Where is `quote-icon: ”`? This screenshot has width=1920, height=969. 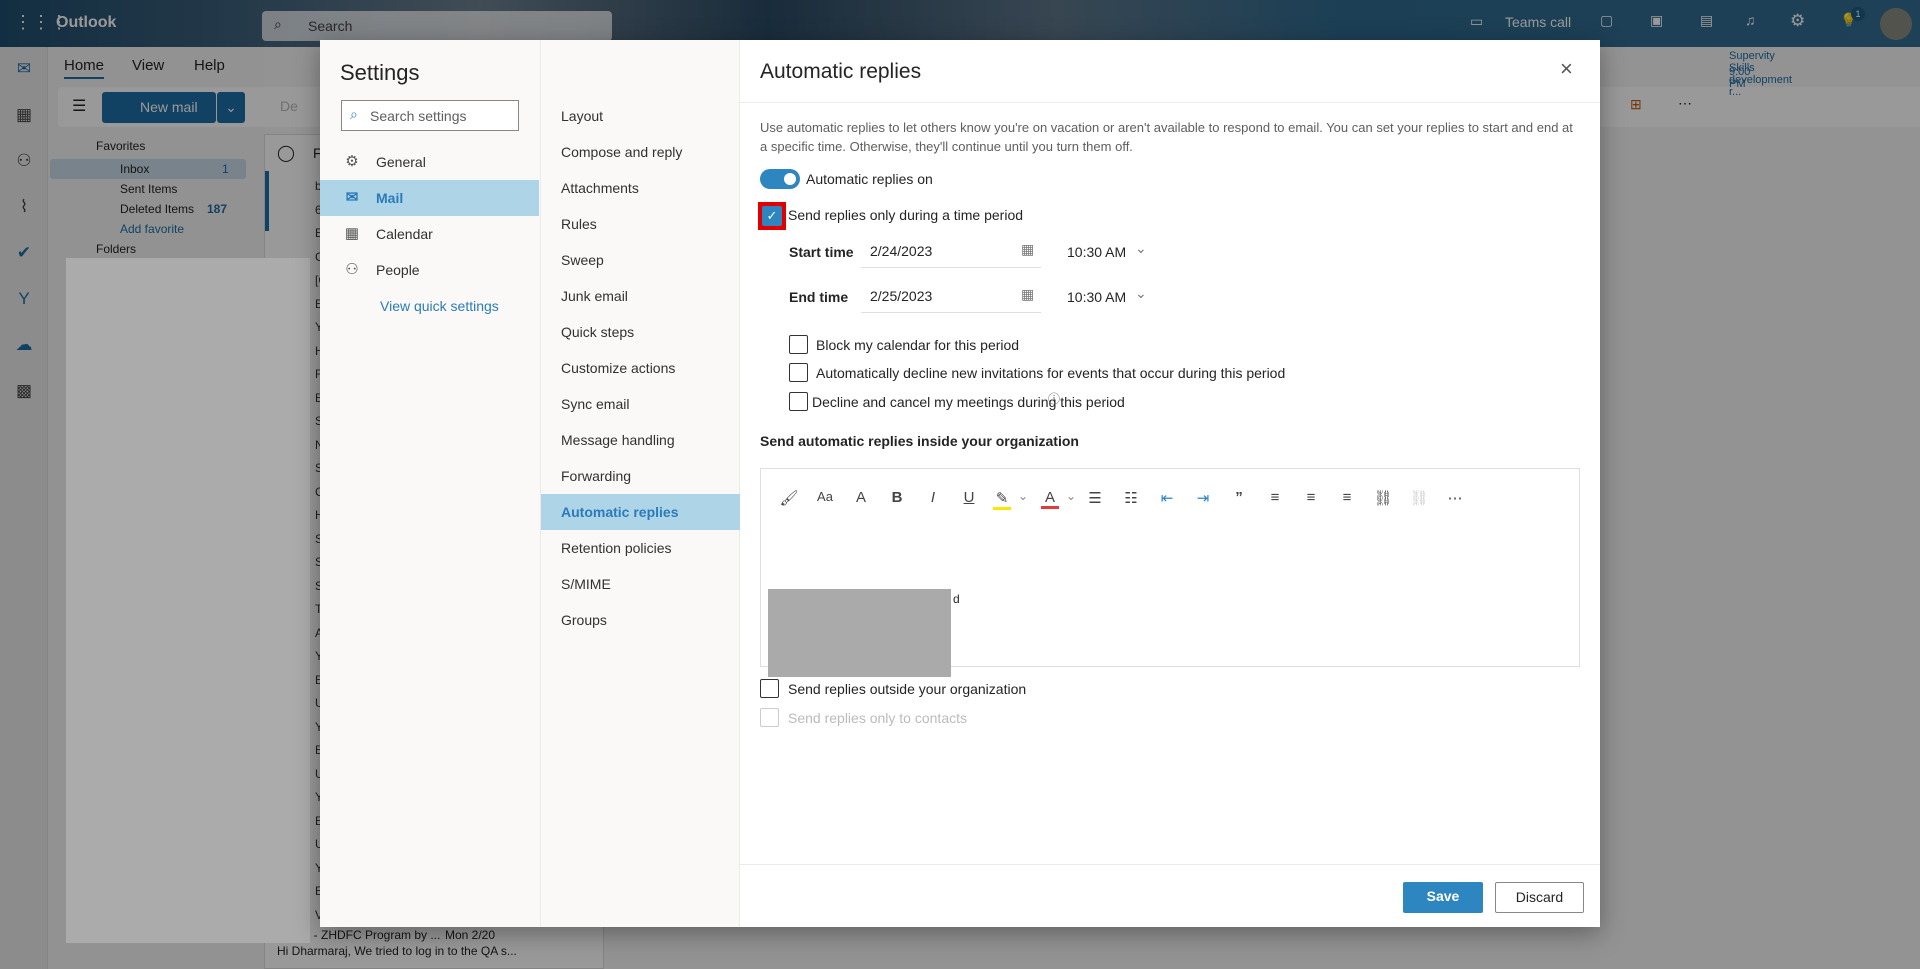
quote-icon: ” is located at coordinates (1239, 497).